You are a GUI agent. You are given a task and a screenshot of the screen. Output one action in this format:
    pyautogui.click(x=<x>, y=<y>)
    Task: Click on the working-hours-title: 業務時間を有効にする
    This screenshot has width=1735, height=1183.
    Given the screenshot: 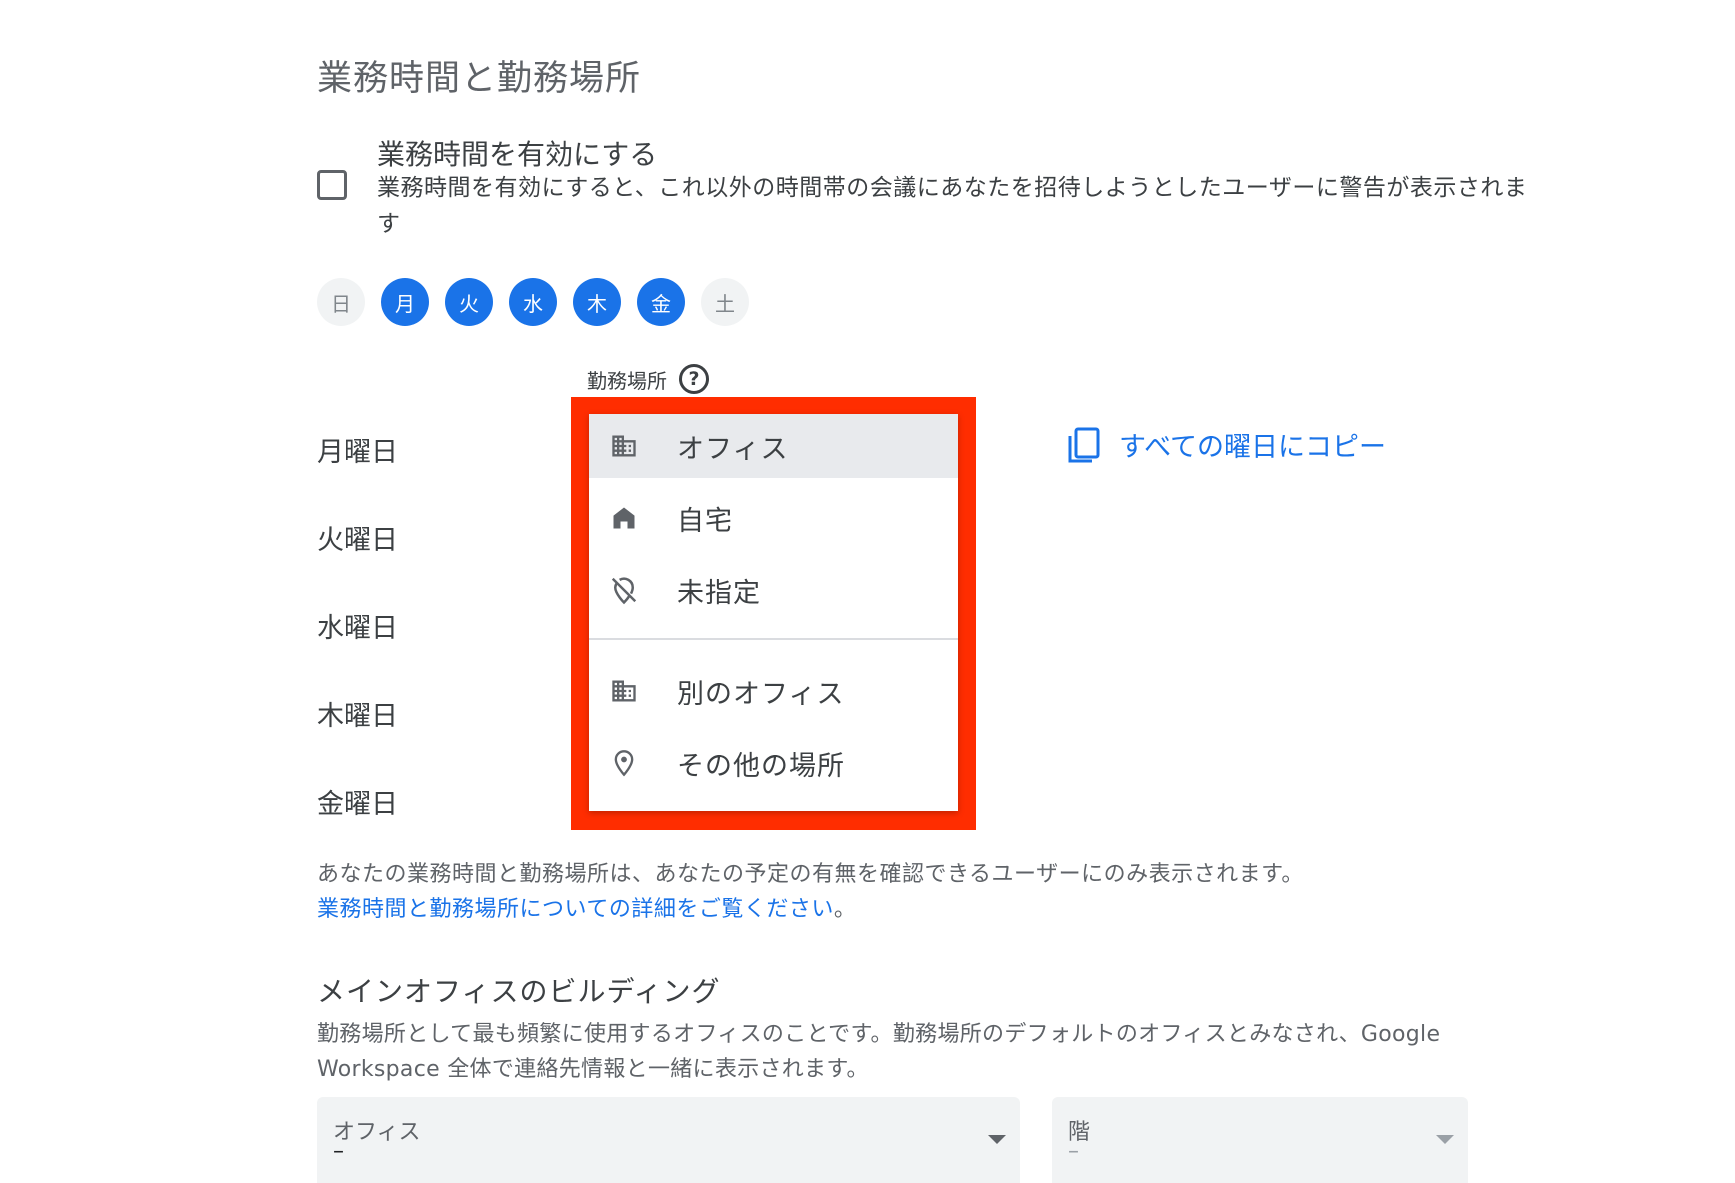 What is the action you would take?
    pyautogui.click(x=517, y=154)
    